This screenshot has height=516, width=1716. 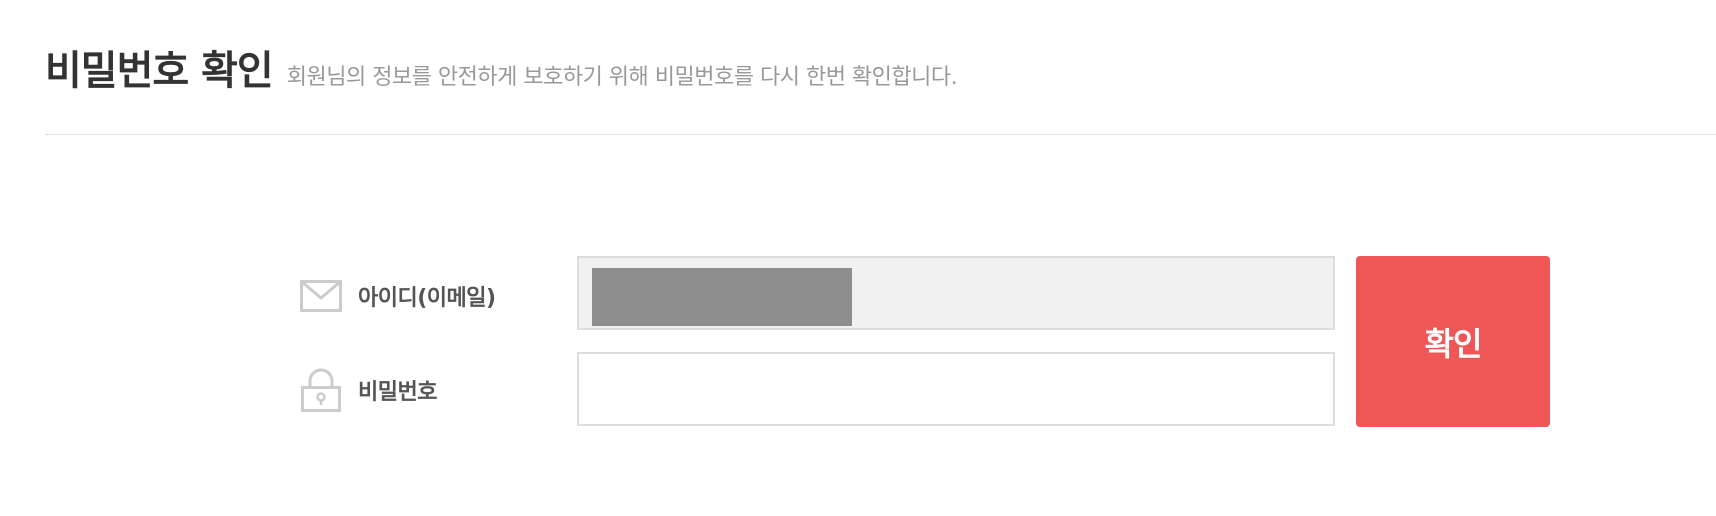 What do you see at coordinates (880, 134) in the screenshot?
I see `header-divider` at bounding box center [880, 134].